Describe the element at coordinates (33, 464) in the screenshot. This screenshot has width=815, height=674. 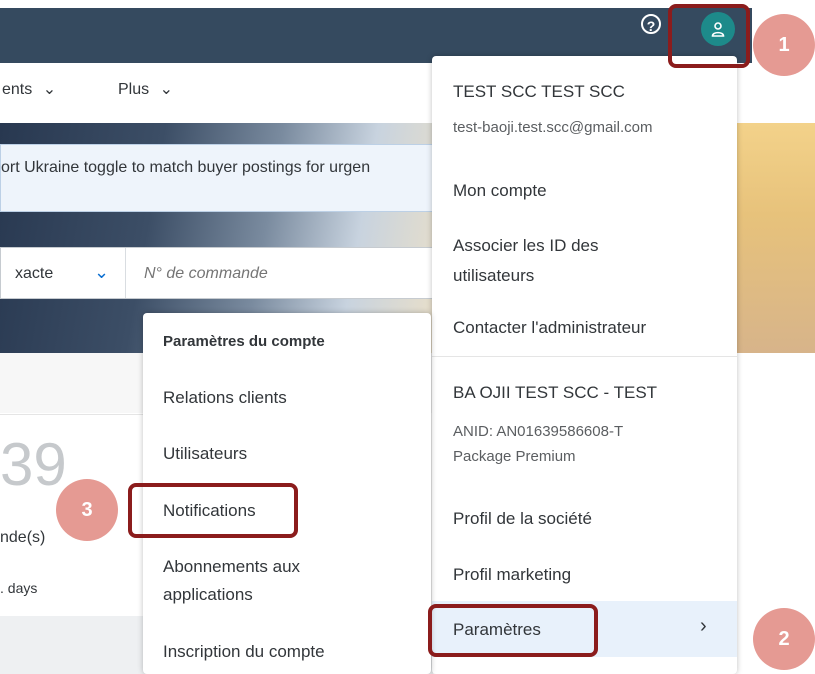
I see `kpi-value: 39` at that location.